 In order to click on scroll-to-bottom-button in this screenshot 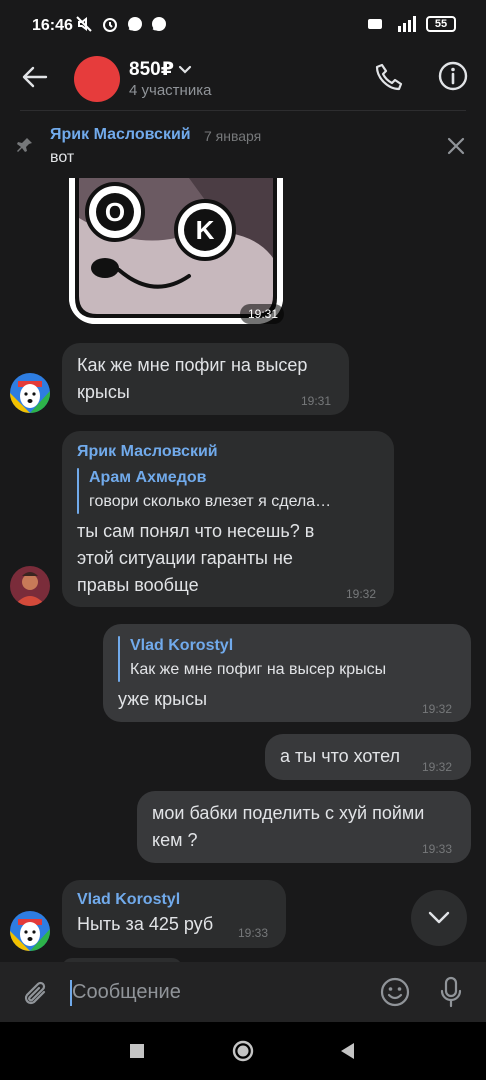, I will do `click(439, 918)`.